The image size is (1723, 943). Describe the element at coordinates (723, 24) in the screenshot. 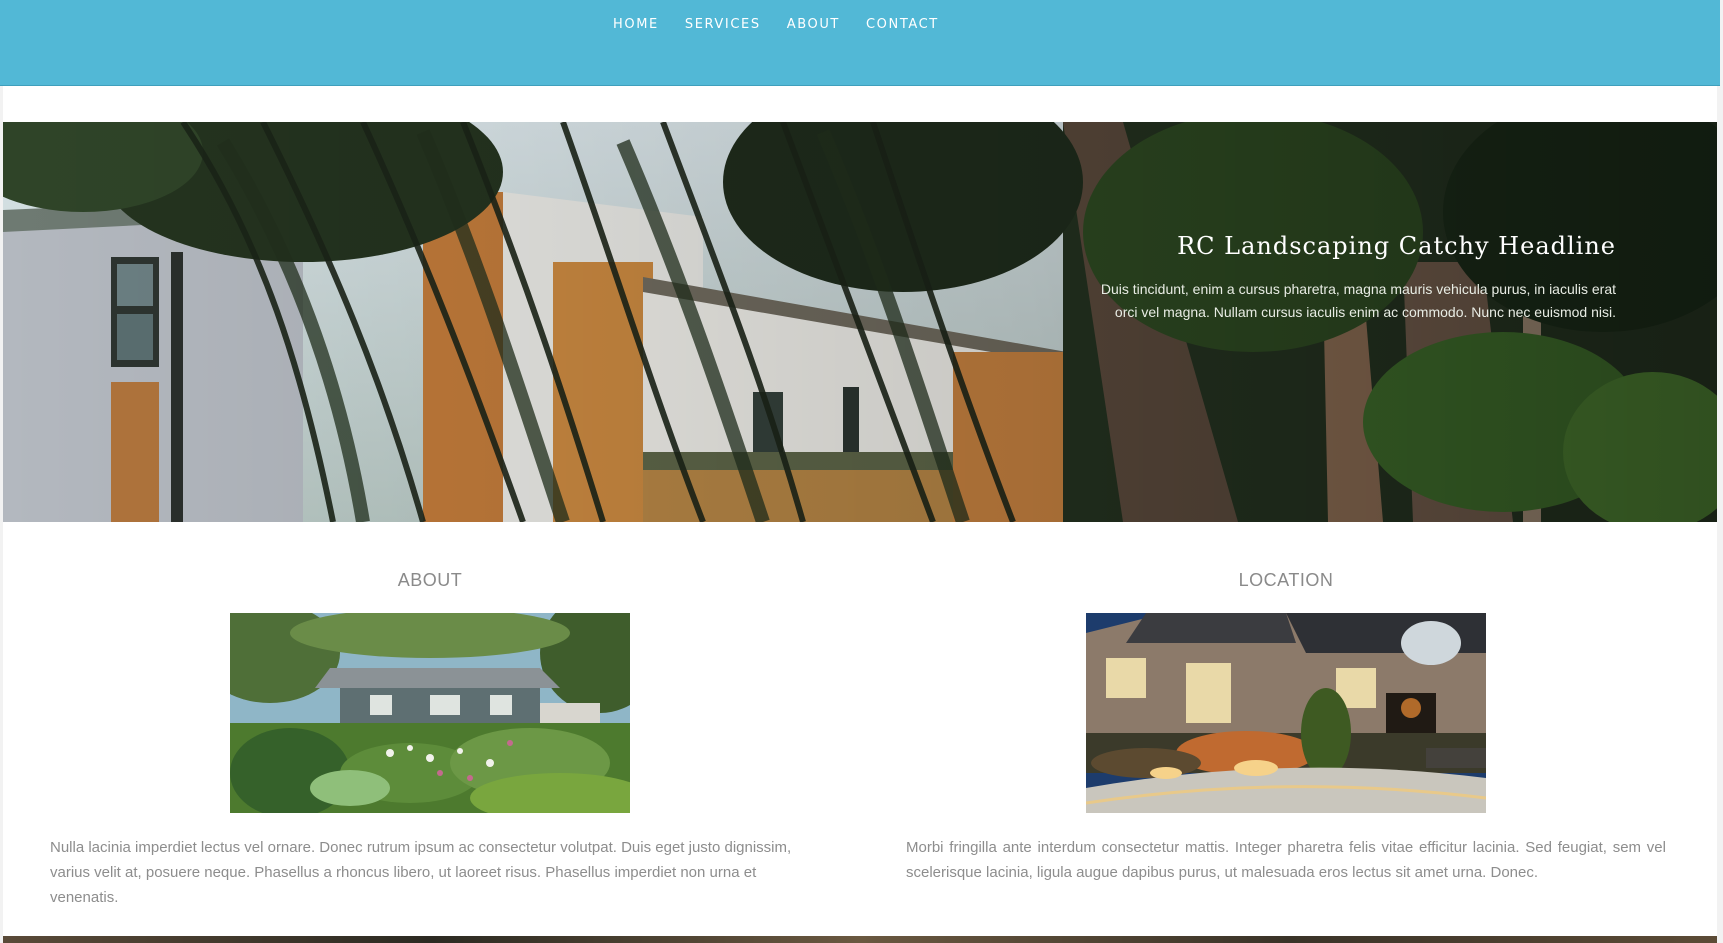

I see `nav-services-link: SERVICES` at that location.